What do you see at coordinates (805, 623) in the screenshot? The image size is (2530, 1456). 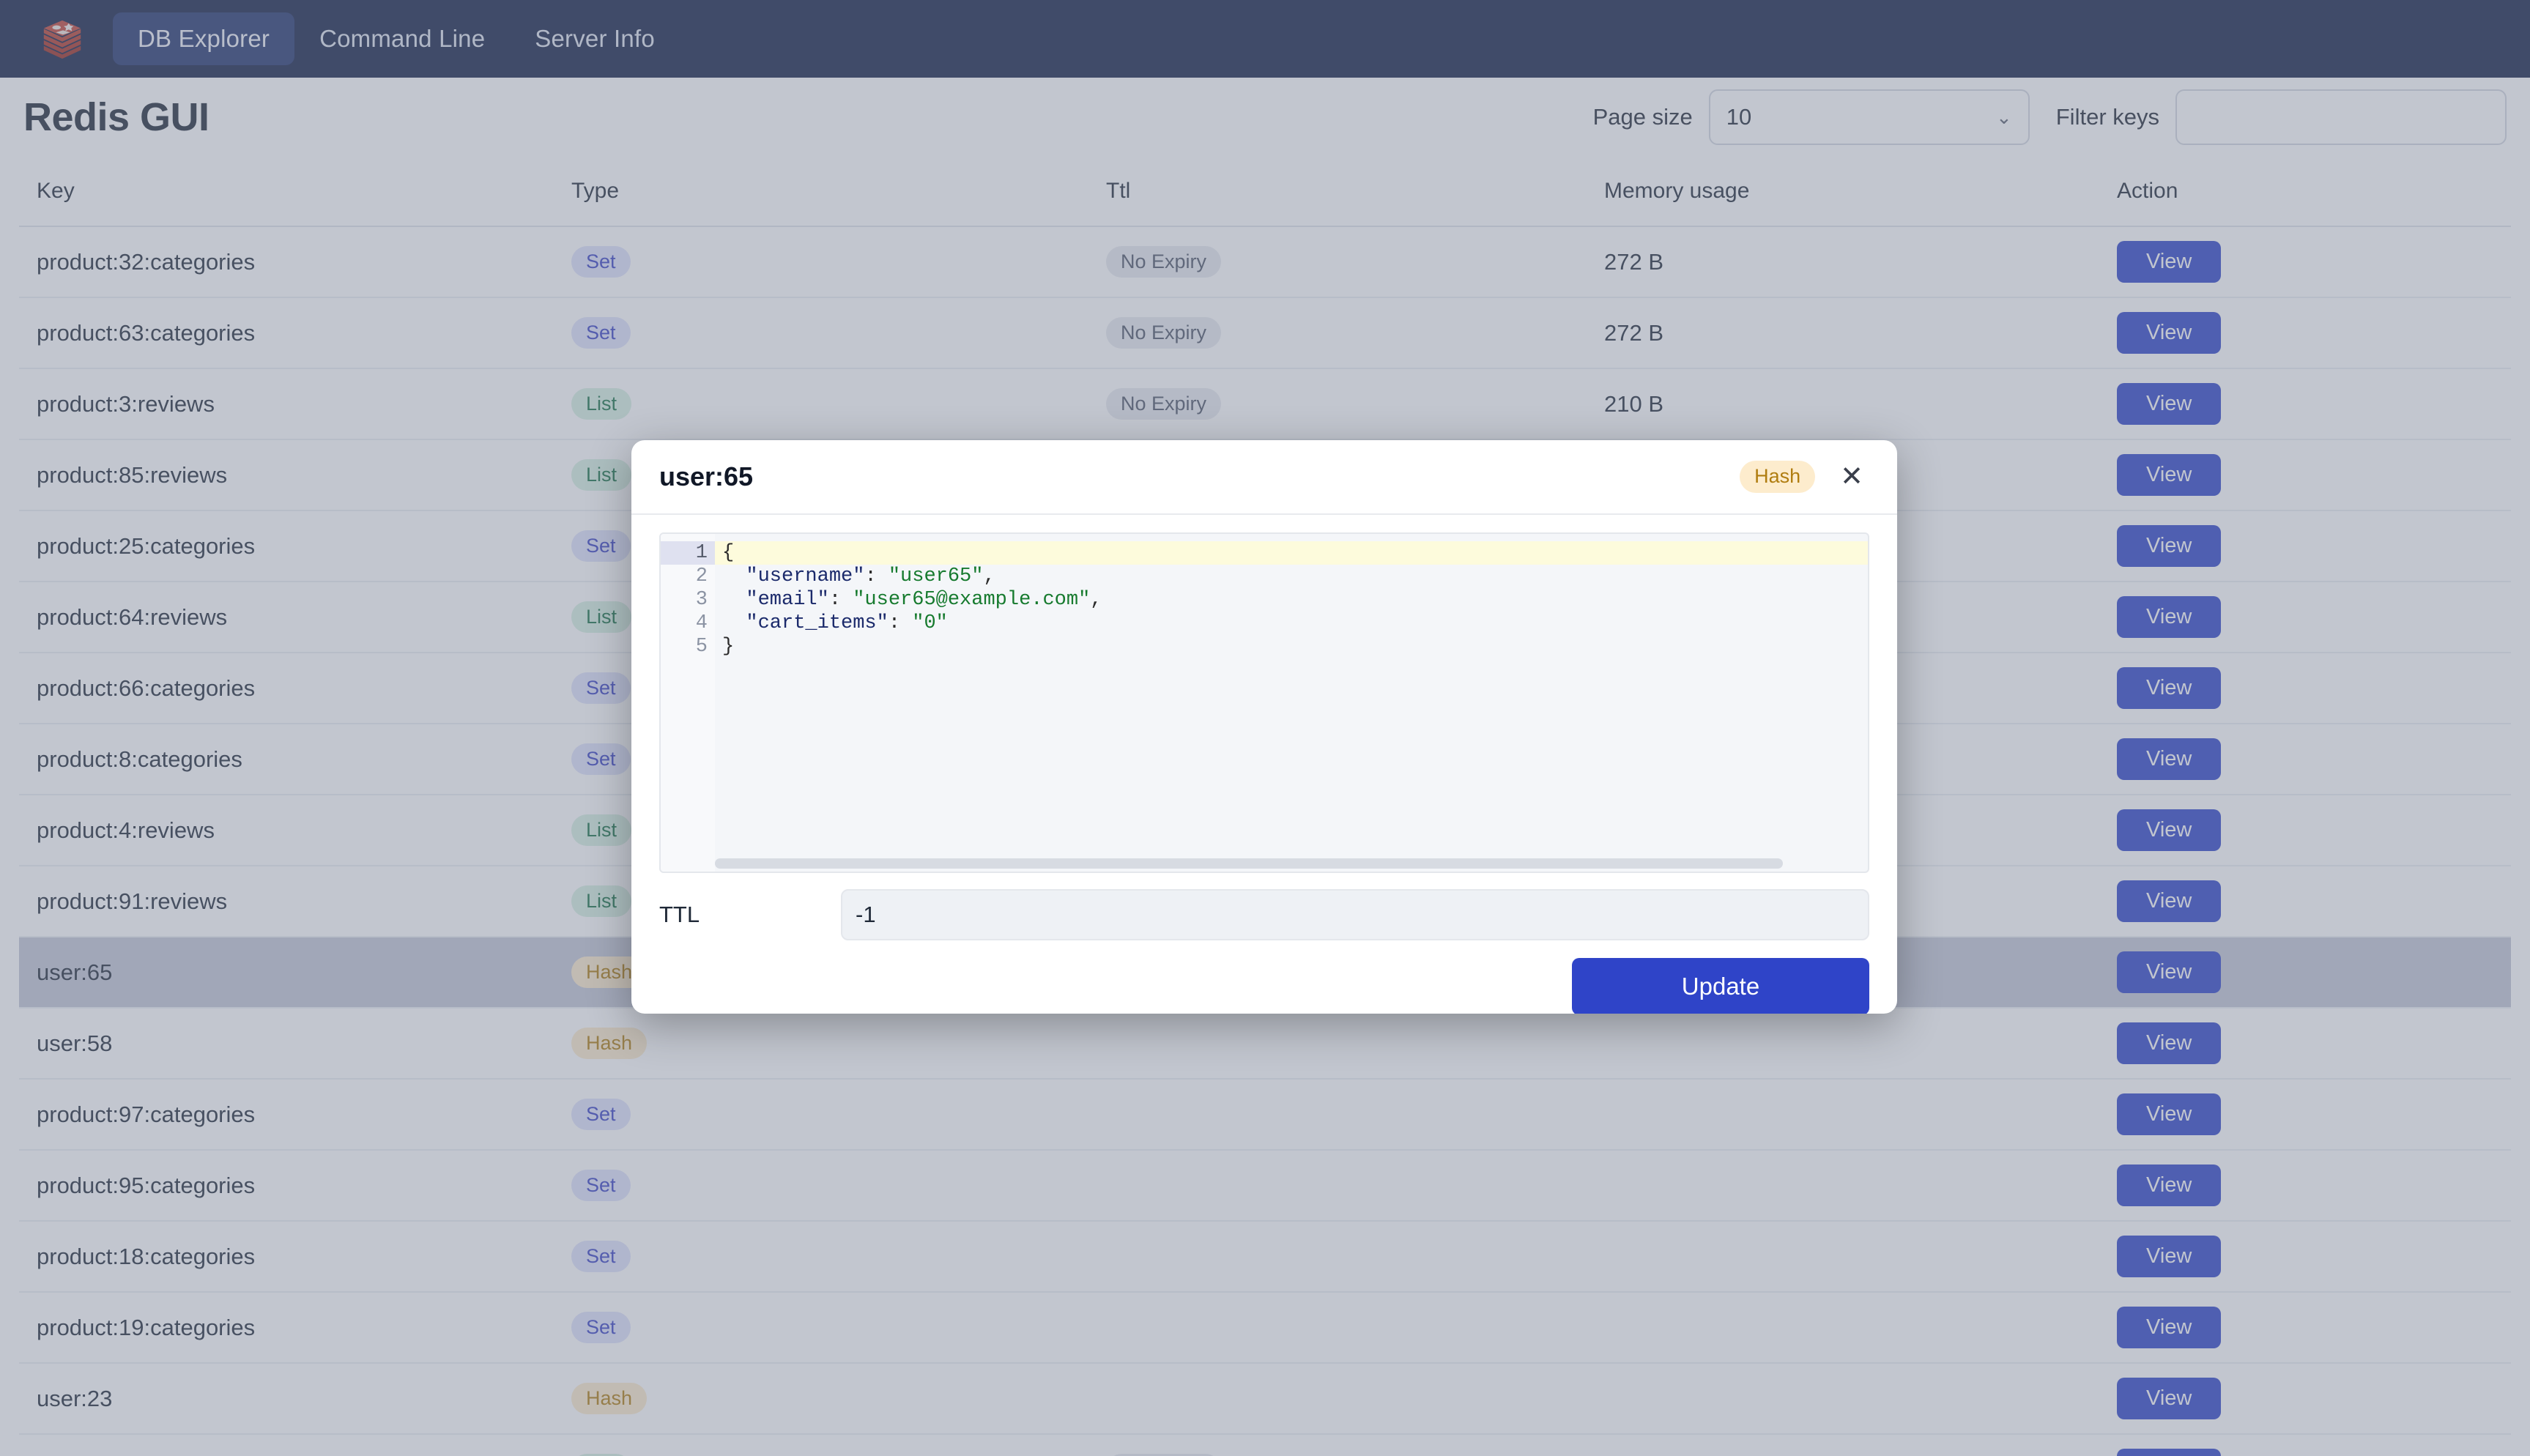 I see `code-token: "cart_items"` at bounding box center [805, 623].